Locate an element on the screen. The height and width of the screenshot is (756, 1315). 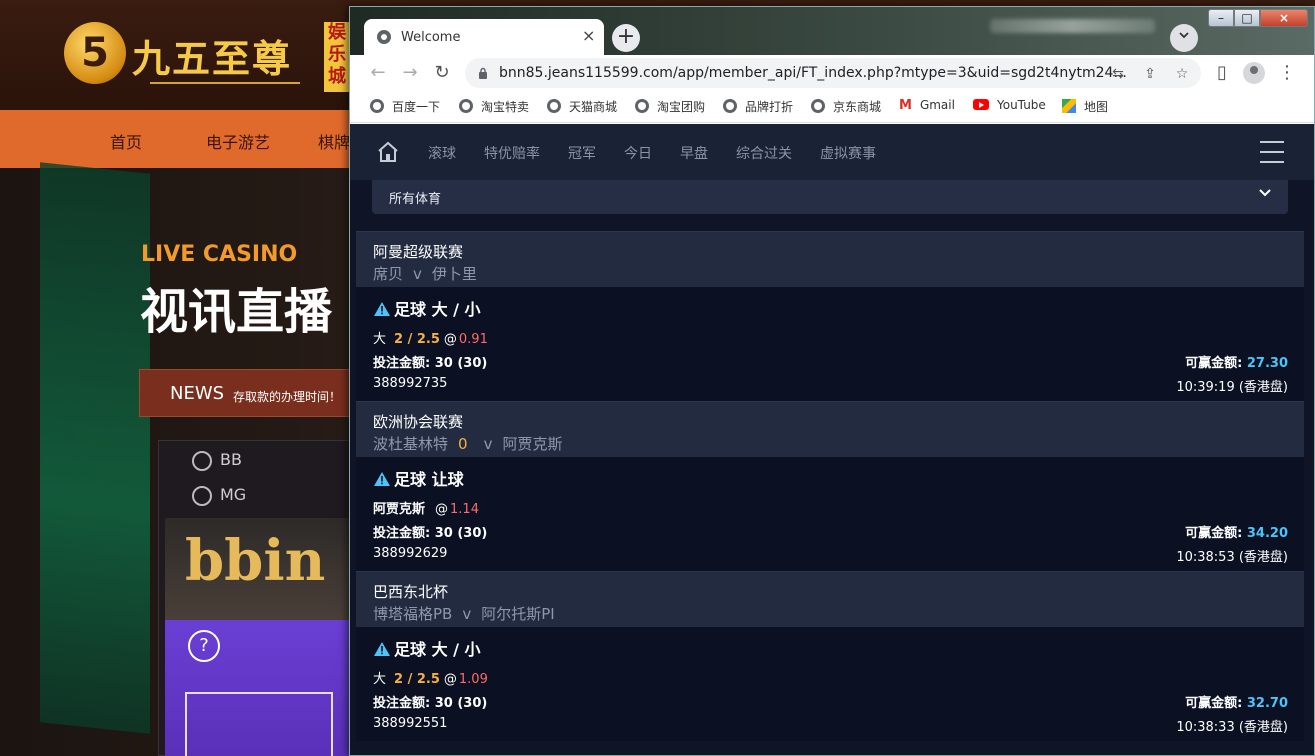
odds-value: 1.09 is located at coordinates (473, 679).